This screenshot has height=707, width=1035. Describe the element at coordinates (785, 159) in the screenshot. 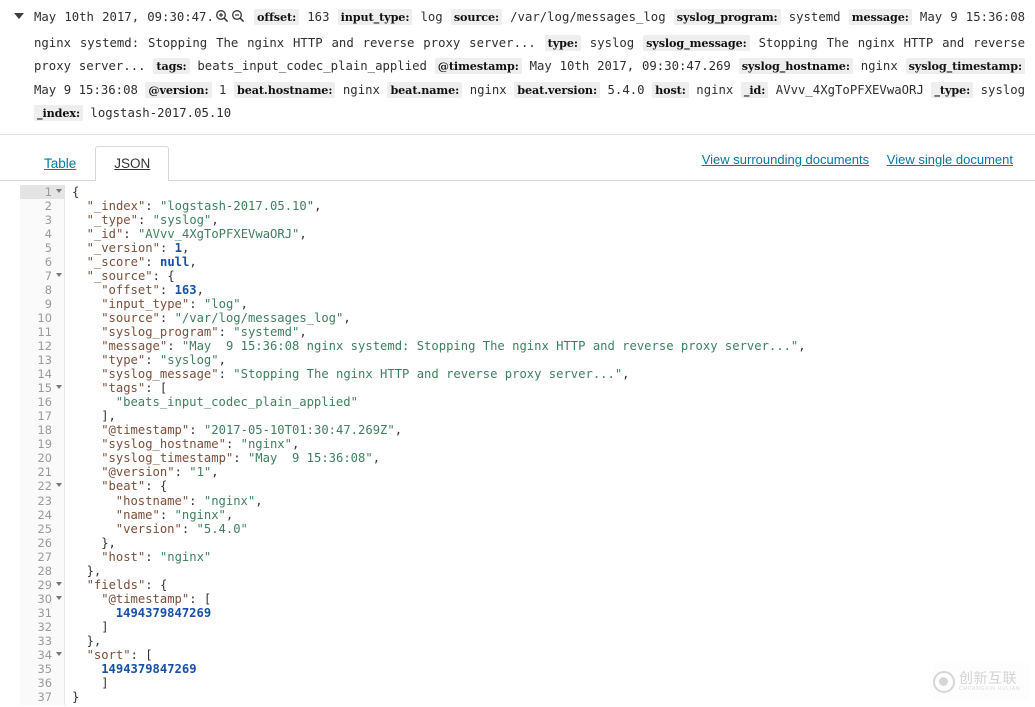

I see `view-surrounding-documents-link: View surrounding documents` at that location.